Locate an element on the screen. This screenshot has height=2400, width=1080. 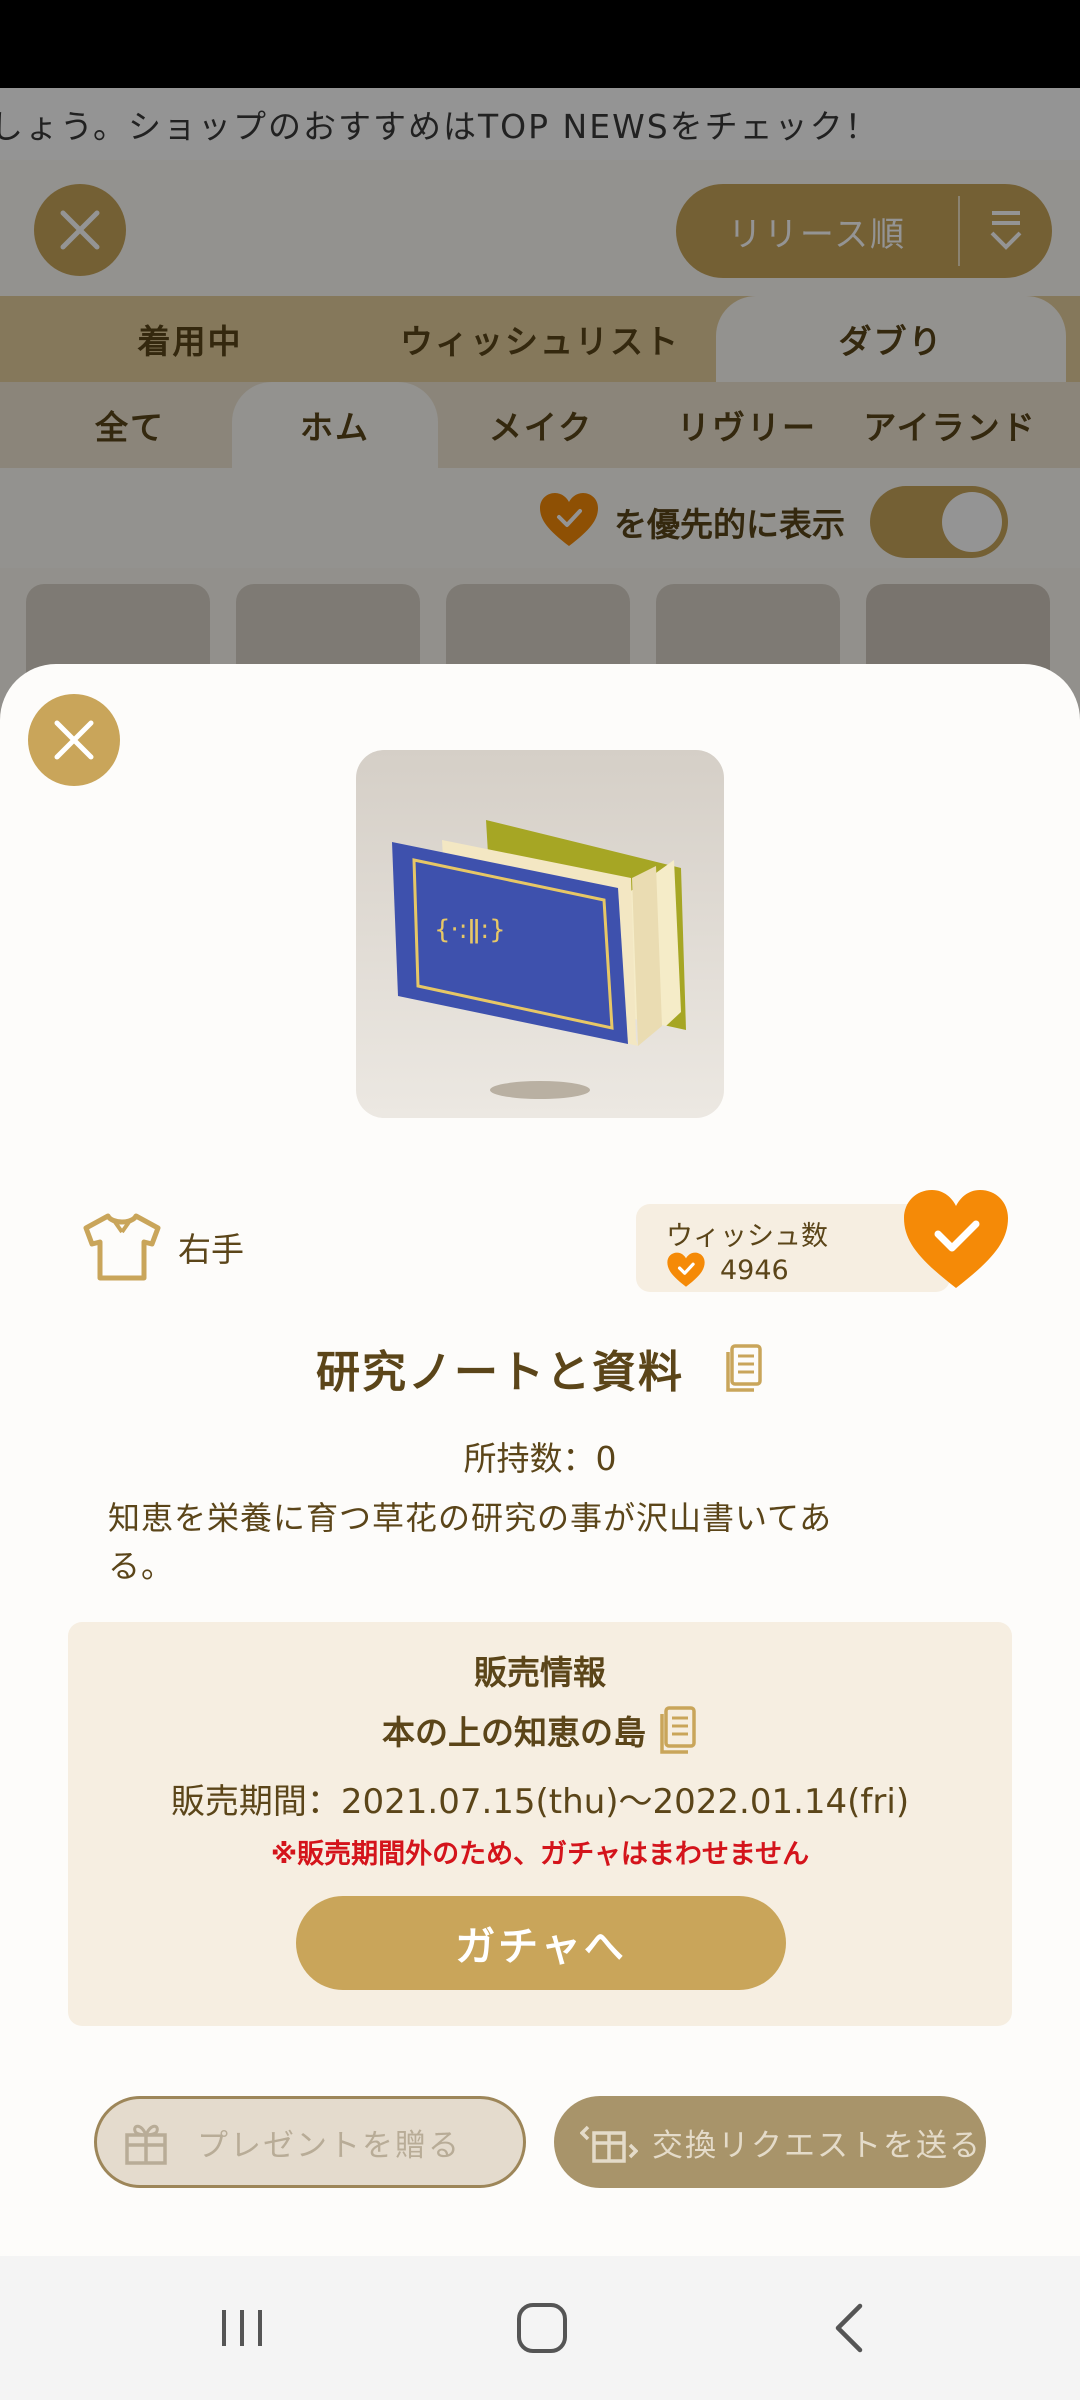
gacha-name-row: 本の上の知恵の島 is located at coordinates (540, 1730).